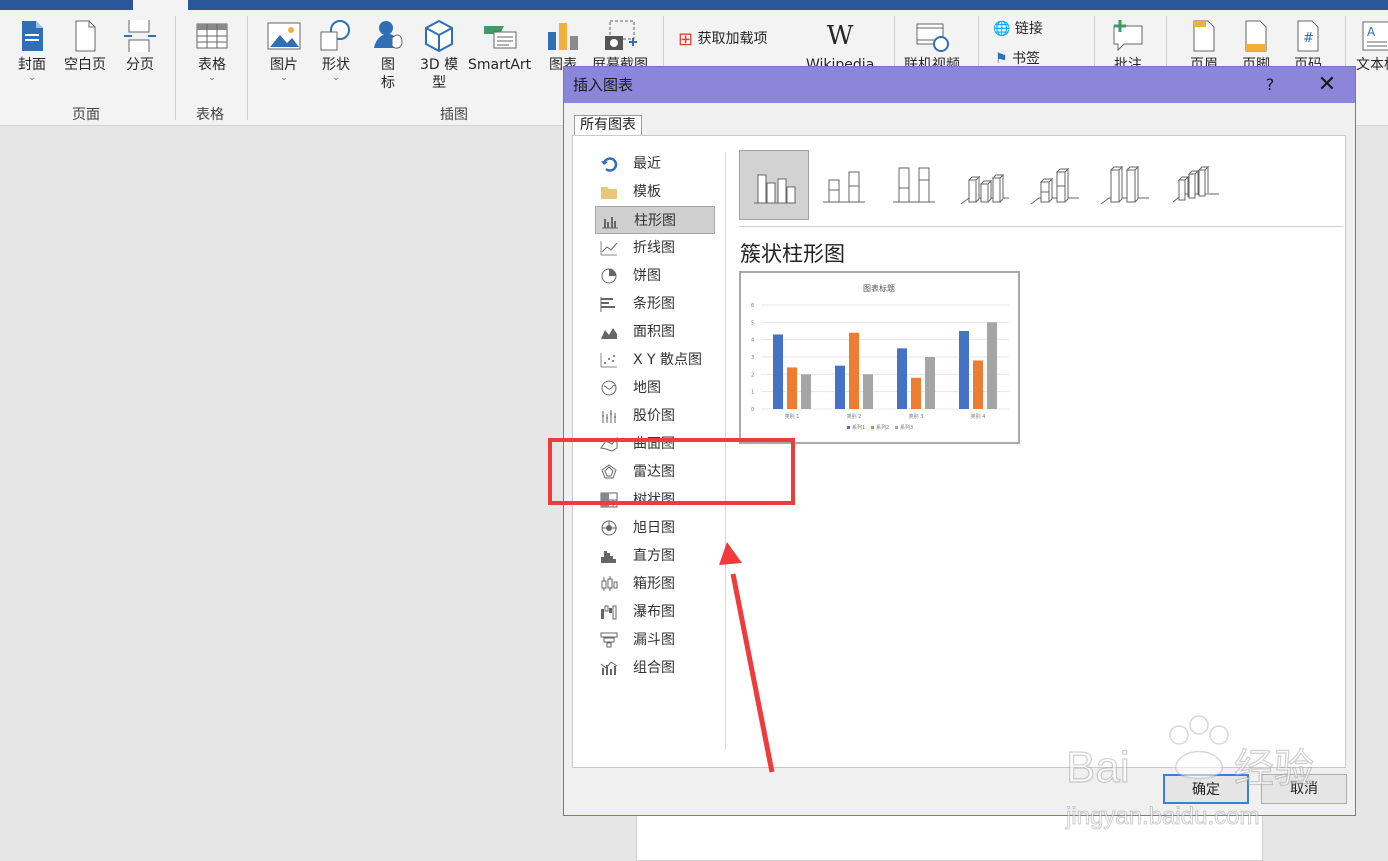 The height and width of the screenshot is (861, 1388). I want to click on chart-category-label: 最近, so click(647, 164).